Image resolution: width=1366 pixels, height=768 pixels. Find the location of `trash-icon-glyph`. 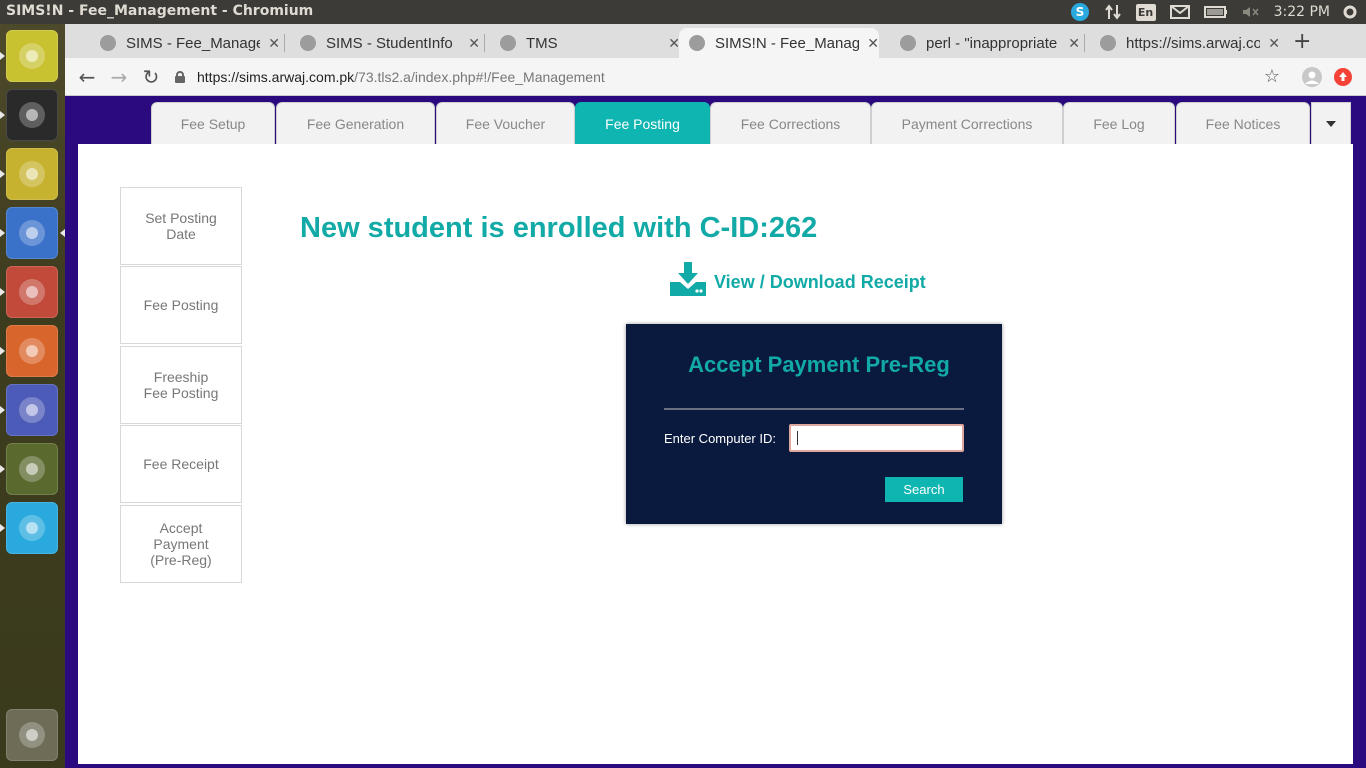

trash-icon-glyph is located at coordinates (32, 735).